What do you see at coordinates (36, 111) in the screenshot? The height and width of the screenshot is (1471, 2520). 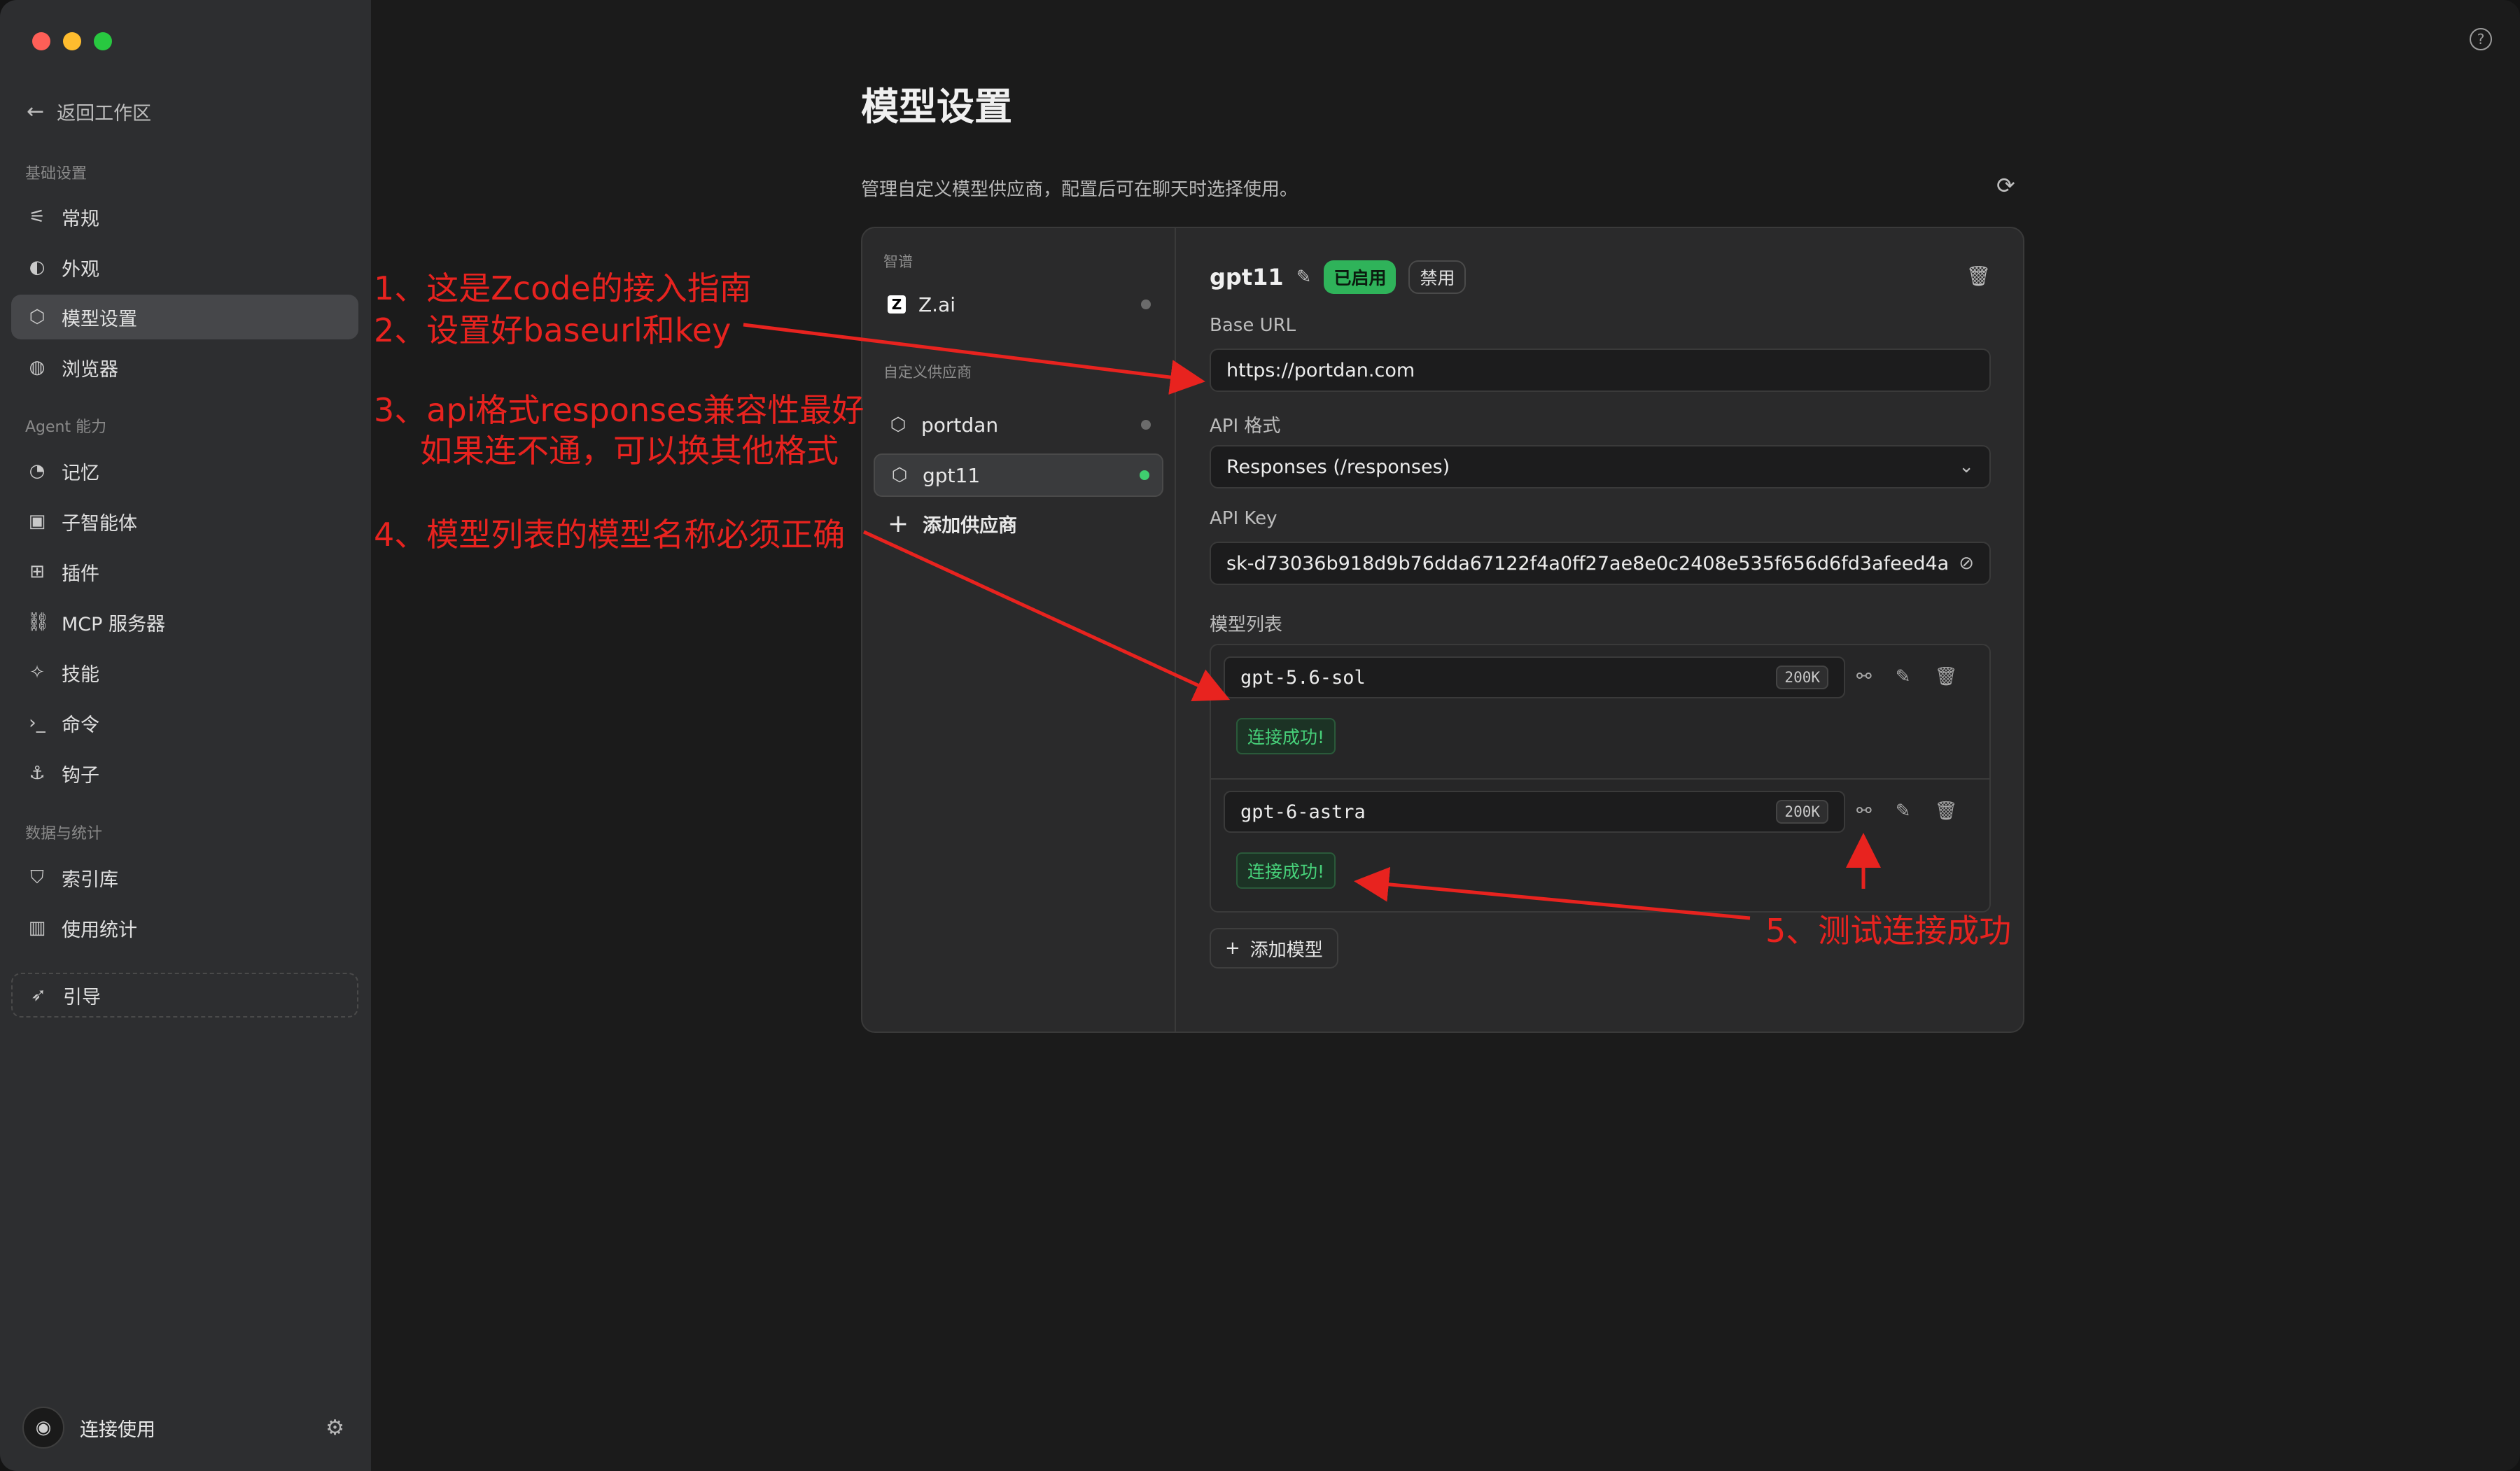 I see `arrow-left-icon: ←` at bounding box center [36, 111].